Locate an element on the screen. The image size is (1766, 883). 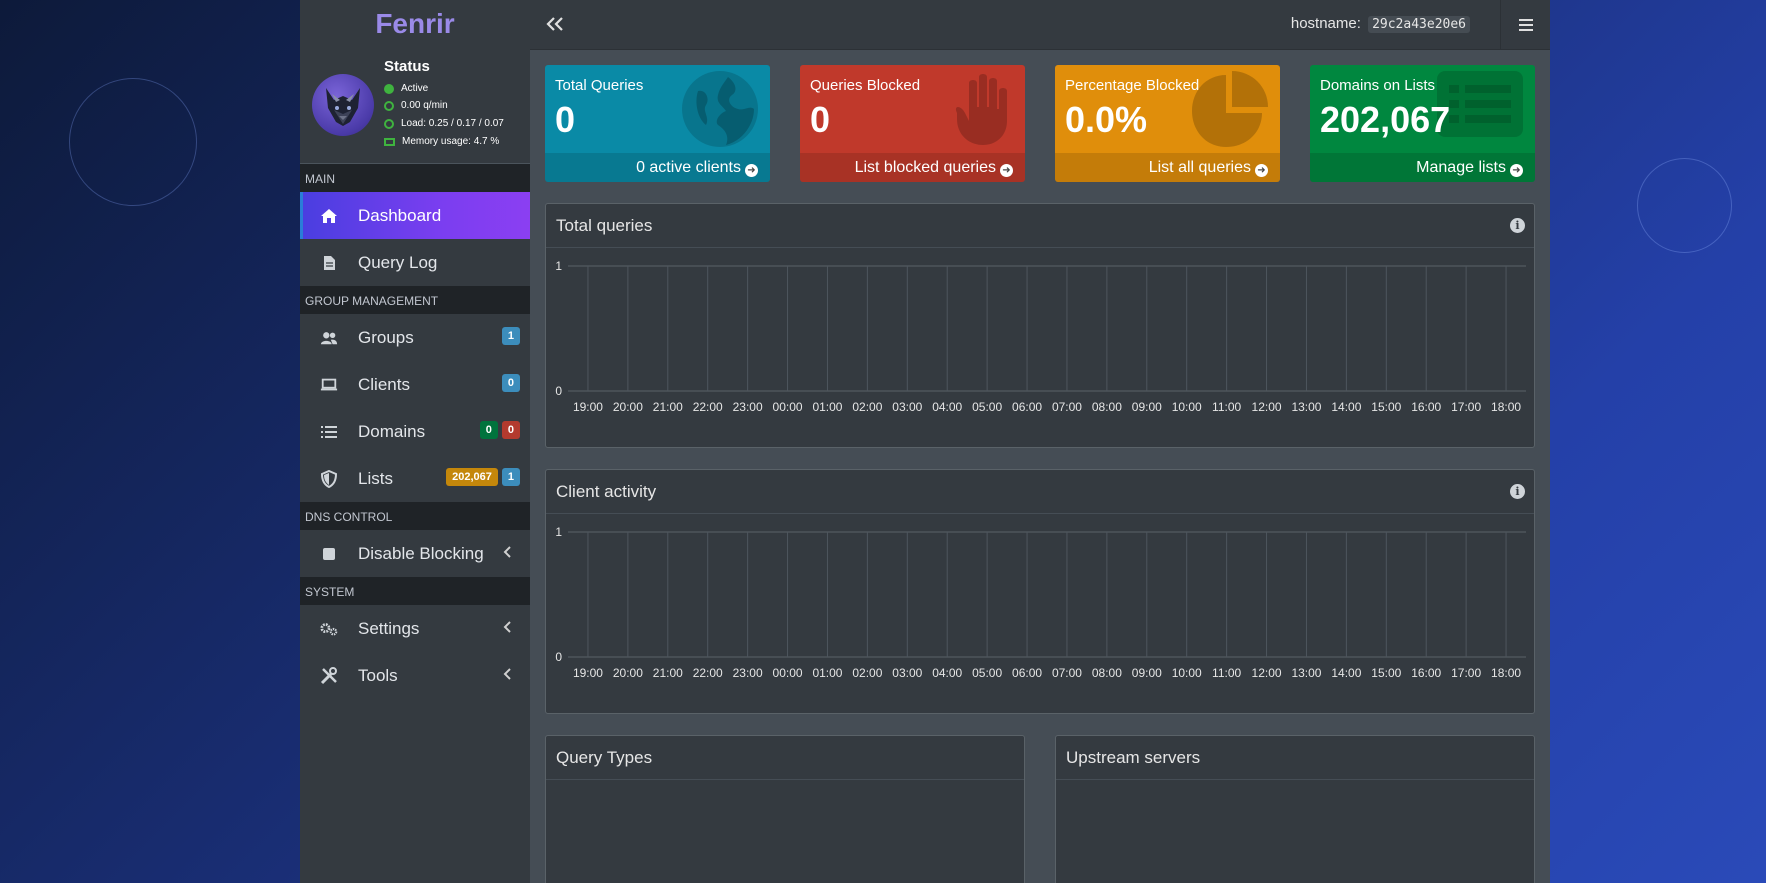
home-icon is located at coordinates (329, 216).